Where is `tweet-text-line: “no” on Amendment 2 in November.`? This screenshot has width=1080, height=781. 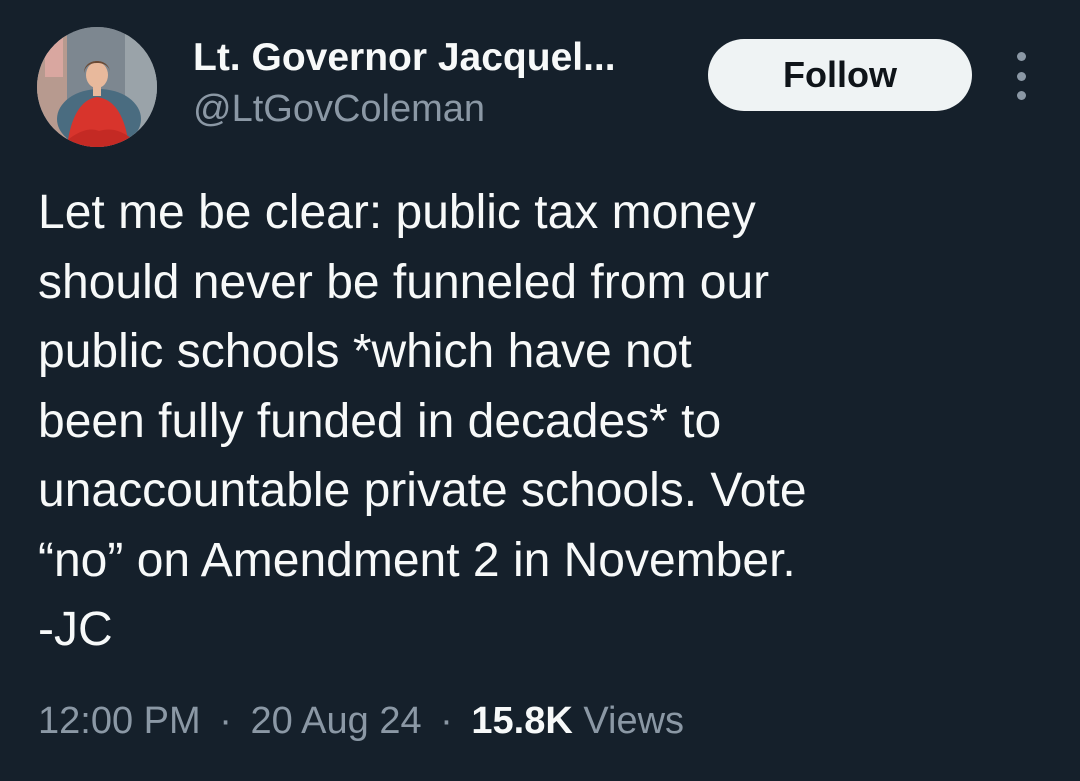 tweet-text-line: “no” on Amendment 2 in November. is located at coordinates (417, 560).